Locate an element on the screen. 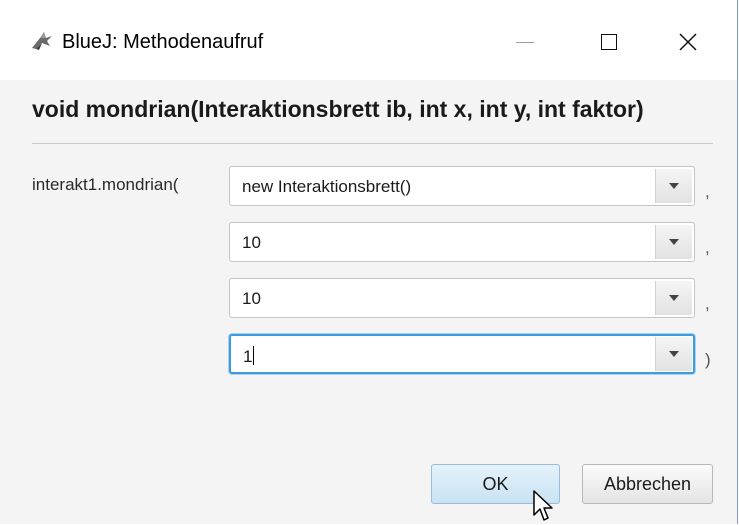 The image size is (739, 525). close-button is located at coordinates (688, 42).